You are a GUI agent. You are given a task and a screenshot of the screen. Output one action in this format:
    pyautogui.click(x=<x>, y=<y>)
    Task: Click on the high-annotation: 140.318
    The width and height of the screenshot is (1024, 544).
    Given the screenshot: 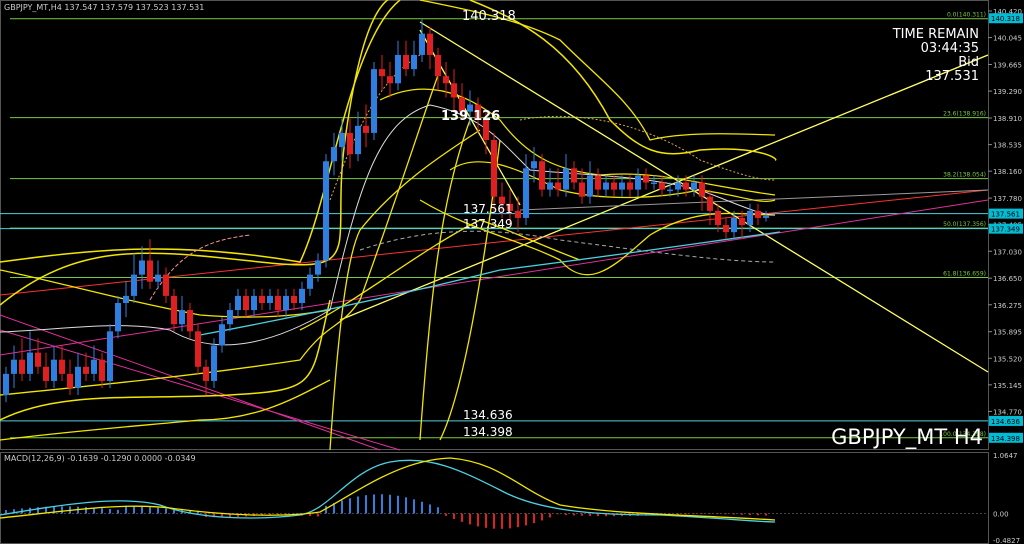 What is the action you would take?
    pyautogui.click(x=489, y=16)
    